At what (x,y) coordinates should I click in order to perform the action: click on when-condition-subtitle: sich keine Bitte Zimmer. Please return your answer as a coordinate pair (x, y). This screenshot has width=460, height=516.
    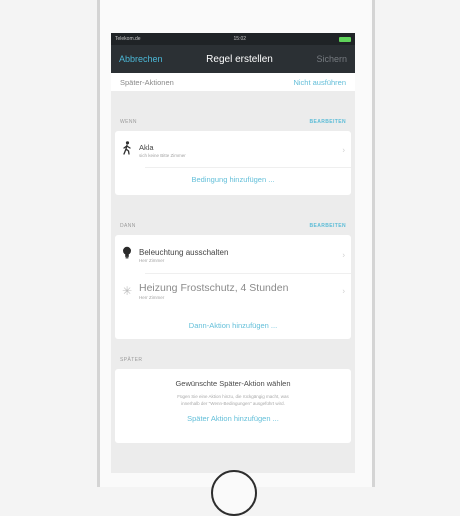
    Looking at the image, I should click on (162, 155).